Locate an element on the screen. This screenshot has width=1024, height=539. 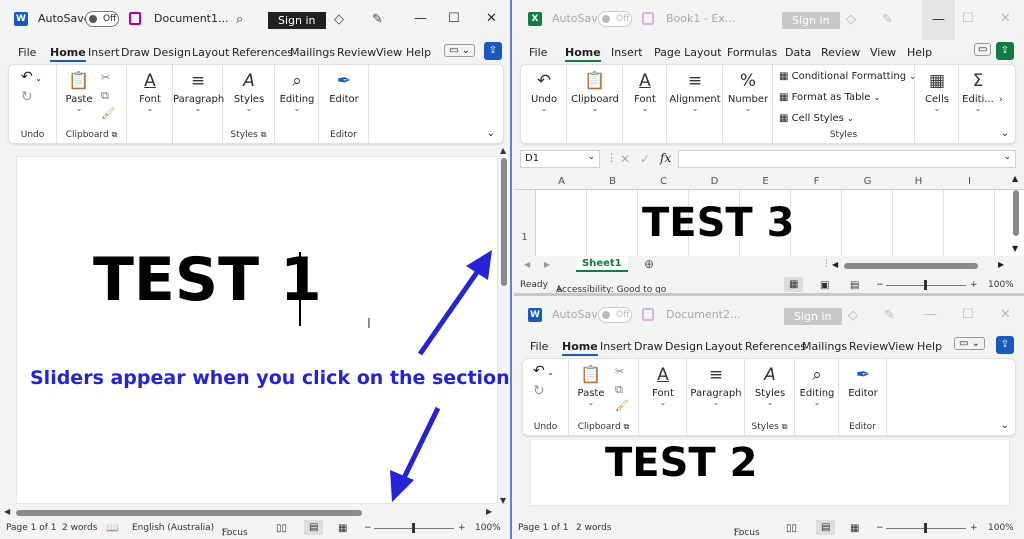
menu-page-layout: Page Layout is located at coordinates (688, 52).